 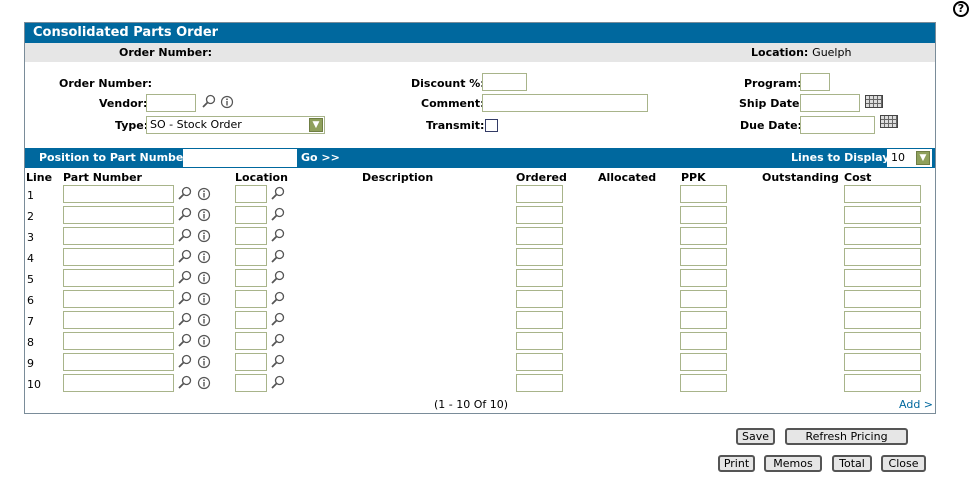 I want to click on refresh-pricing-button: Refresh Pricing, so click(x=846, y=436).